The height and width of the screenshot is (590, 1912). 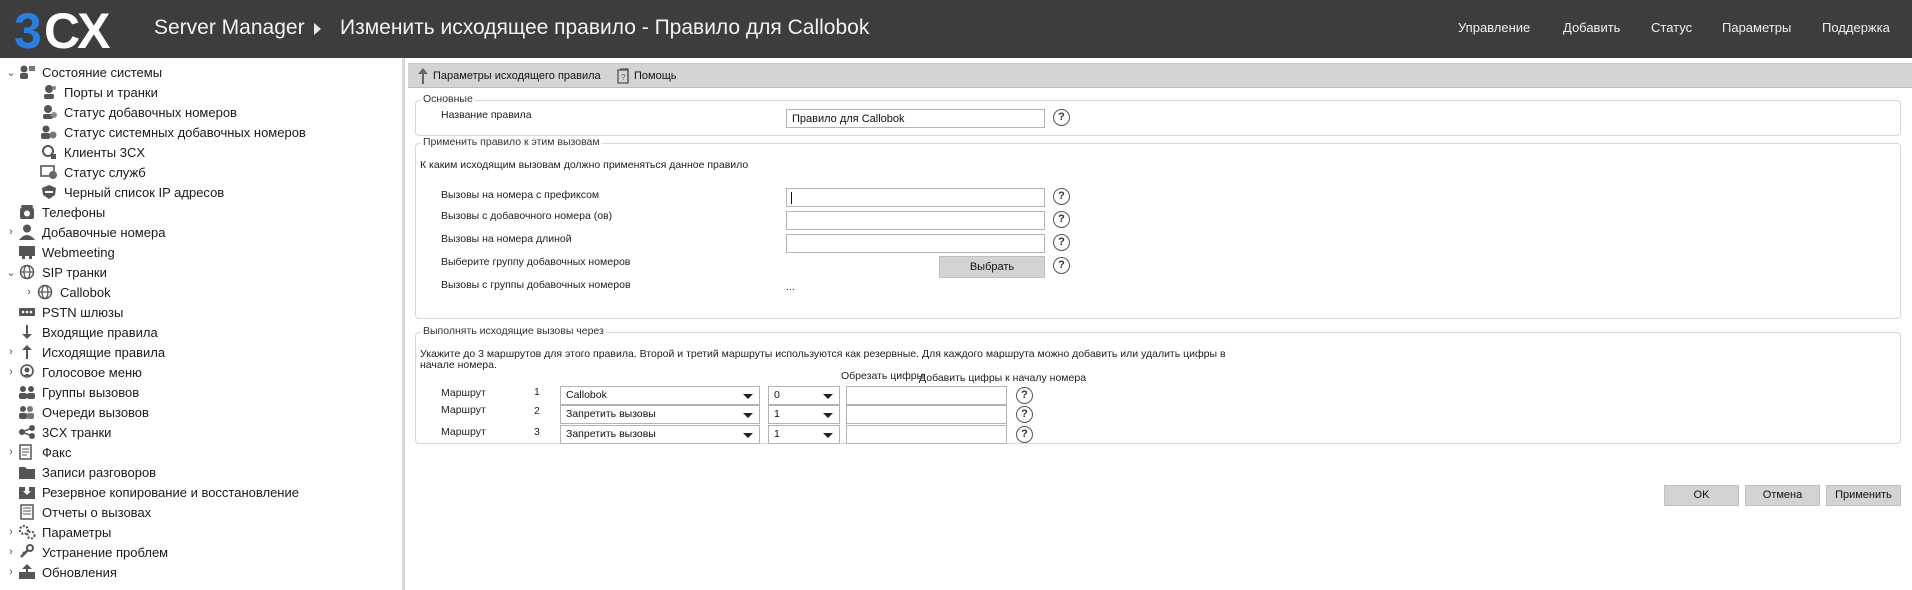 What do you see at coordinates (56, 272) in the screenshot?
I see `sidebar-item-sip-trunks: ⌄ SIP транки` at bounding box center [56, 272].